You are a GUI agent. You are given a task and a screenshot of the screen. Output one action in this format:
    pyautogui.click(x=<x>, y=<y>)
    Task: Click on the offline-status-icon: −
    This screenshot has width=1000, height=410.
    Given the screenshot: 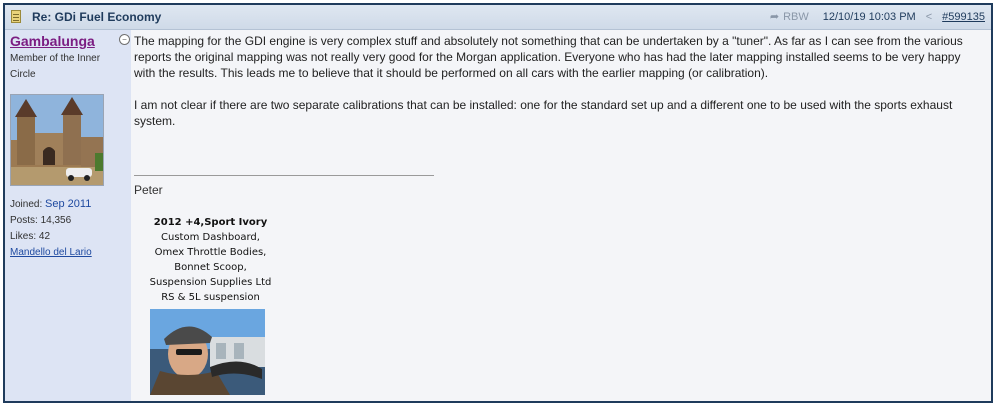 What is the action you would take?
    pyautogui.click(x=124, y=39)
    